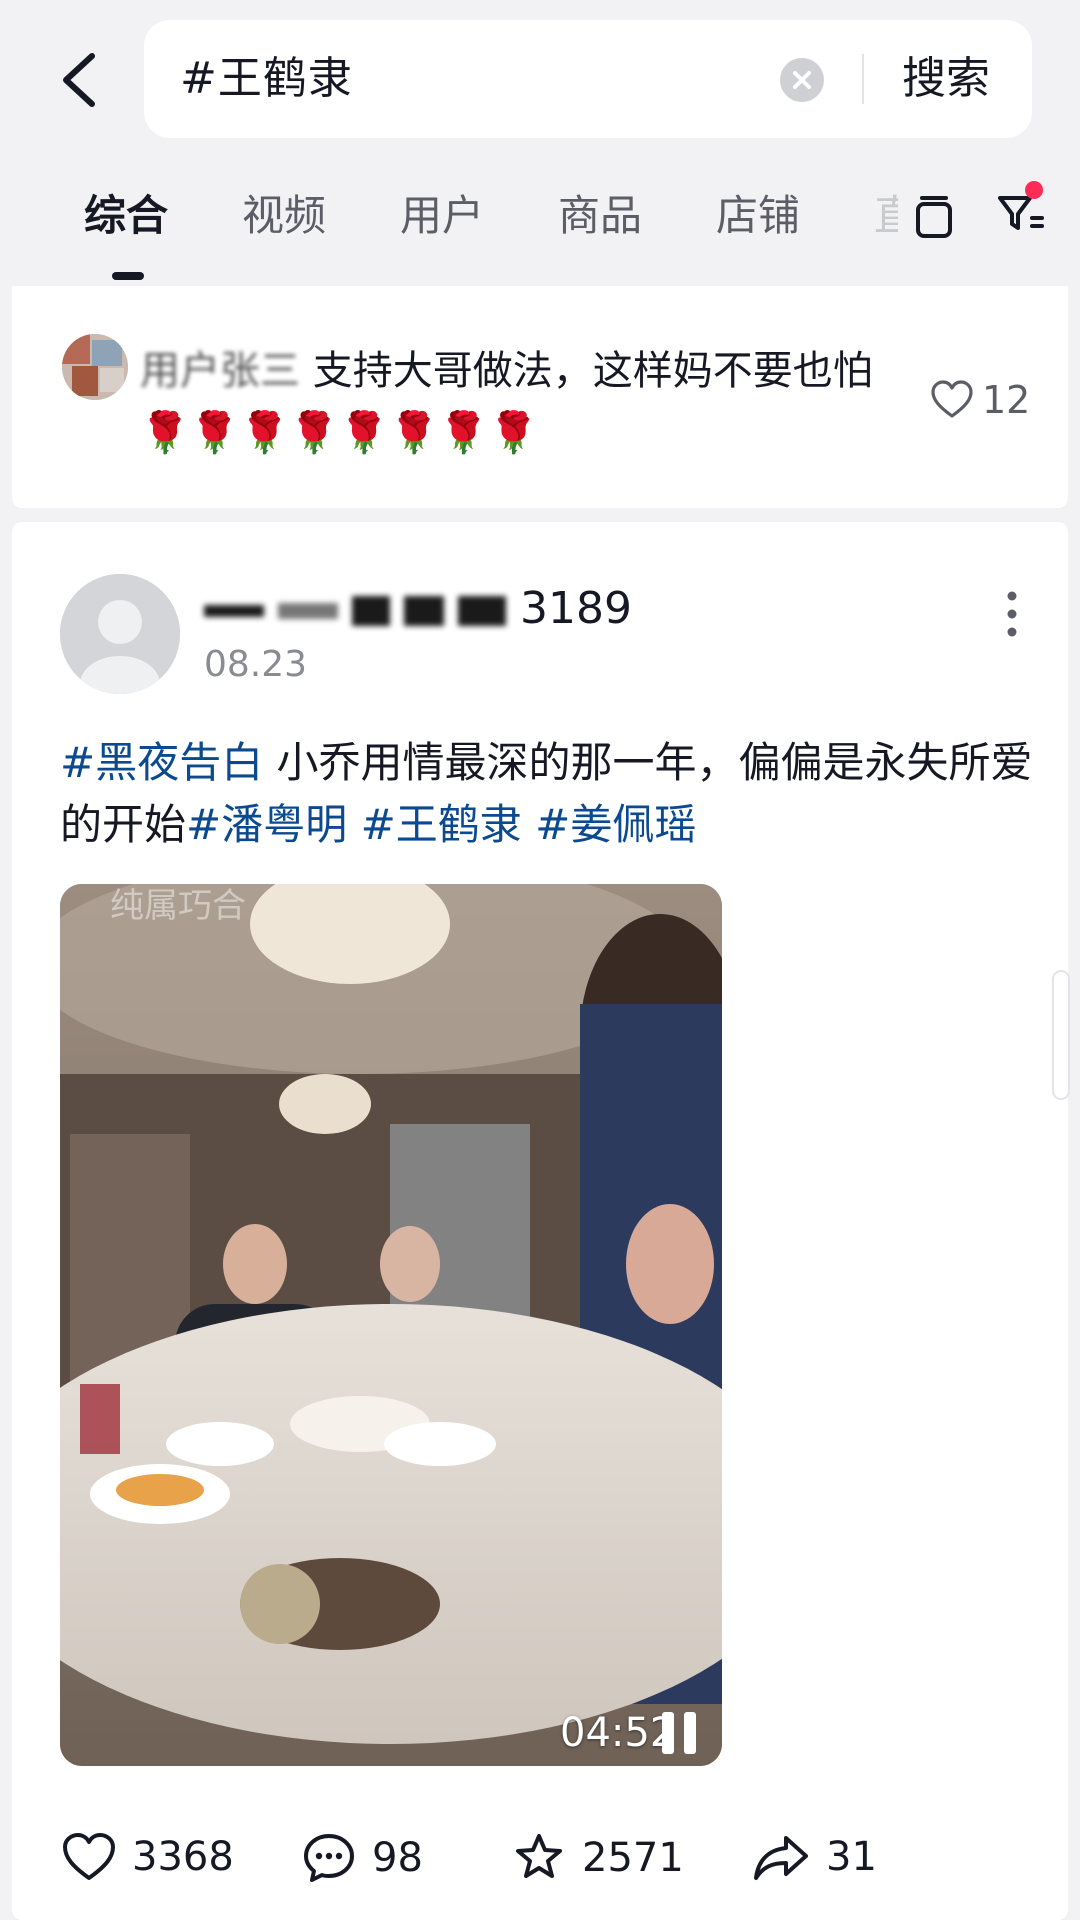  Describe the element at coordinates (126, 216) in the screenshot. I see `tab-comprehensive: 综合` at that location.